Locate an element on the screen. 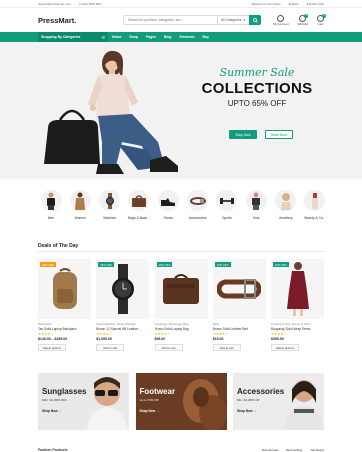 The height and width of the screenshot is (452, 362). category-item-women: Women is located at coordinates (80, 205).